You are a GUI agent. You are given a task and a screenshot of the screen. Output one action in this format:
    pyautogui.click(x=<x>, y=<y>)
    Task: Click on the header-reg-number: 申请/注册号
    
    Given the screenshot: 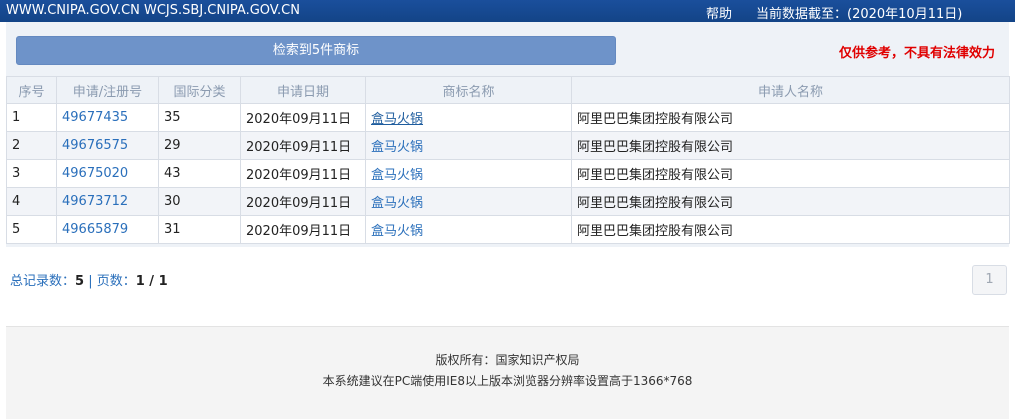 What is the action you would take?
    pyautogui.click(x=107, y=90)
    